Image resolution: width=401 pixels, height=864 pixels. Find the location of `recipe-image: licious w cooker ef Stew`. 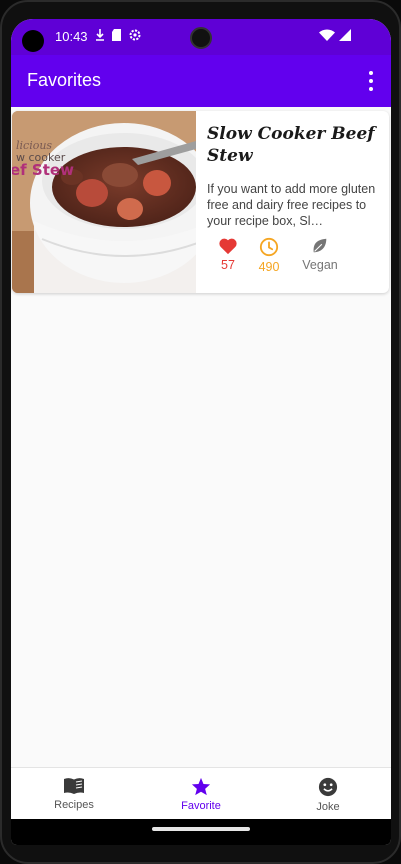

recipe-image: licious w cooker ef Stew is located at coordinates (104, 202).